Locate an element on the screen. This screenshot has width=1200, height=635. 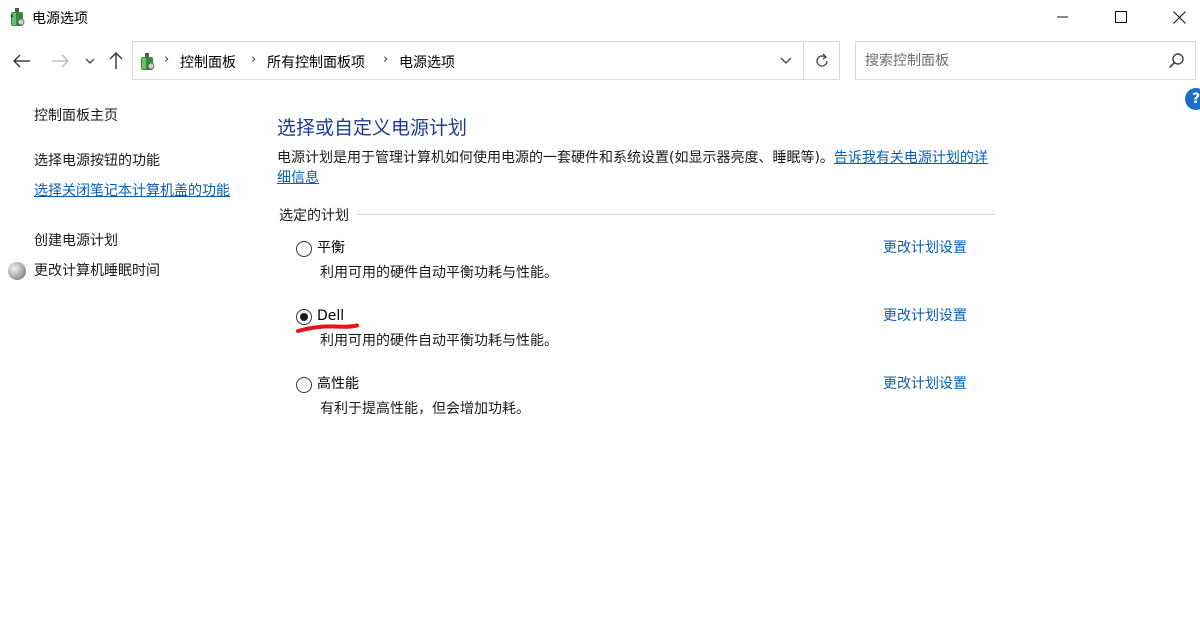
sidebar-item-create-plan: 创建电源计划 is located at coordinates (76, 241).